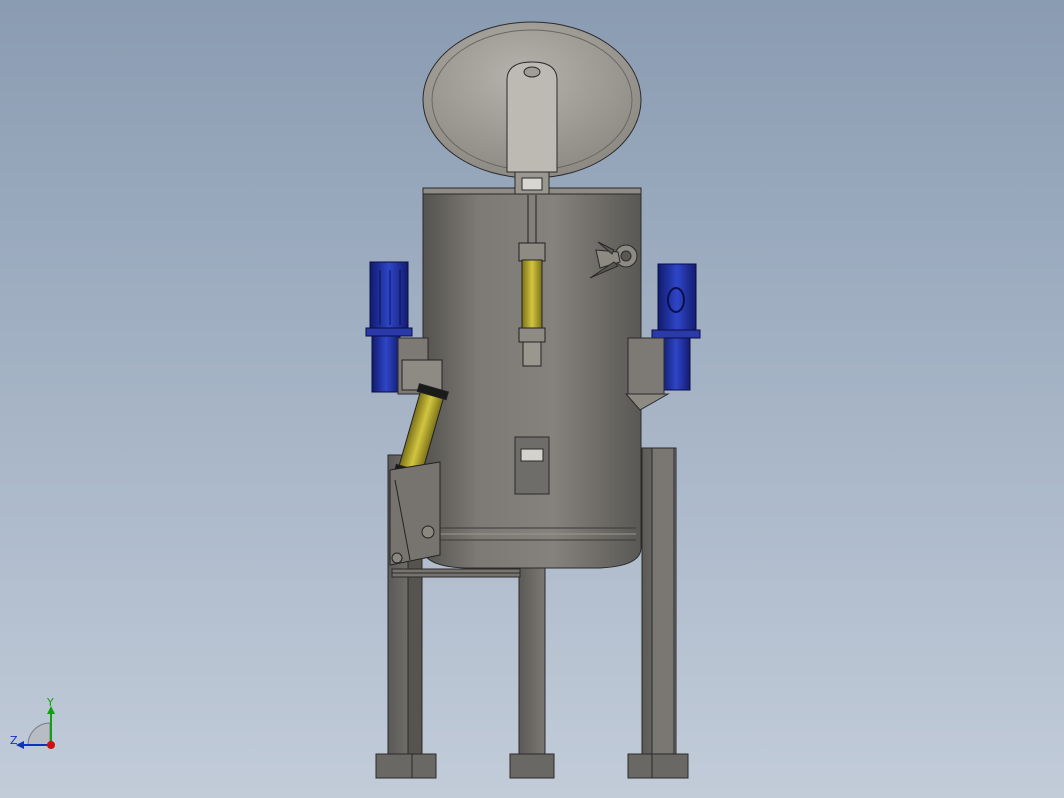 The width and height of the screenshot is (1064, 798). Describe the element at coordinates (14, 740) in the screenshot. I see `z-axis-label: Z` at that location.